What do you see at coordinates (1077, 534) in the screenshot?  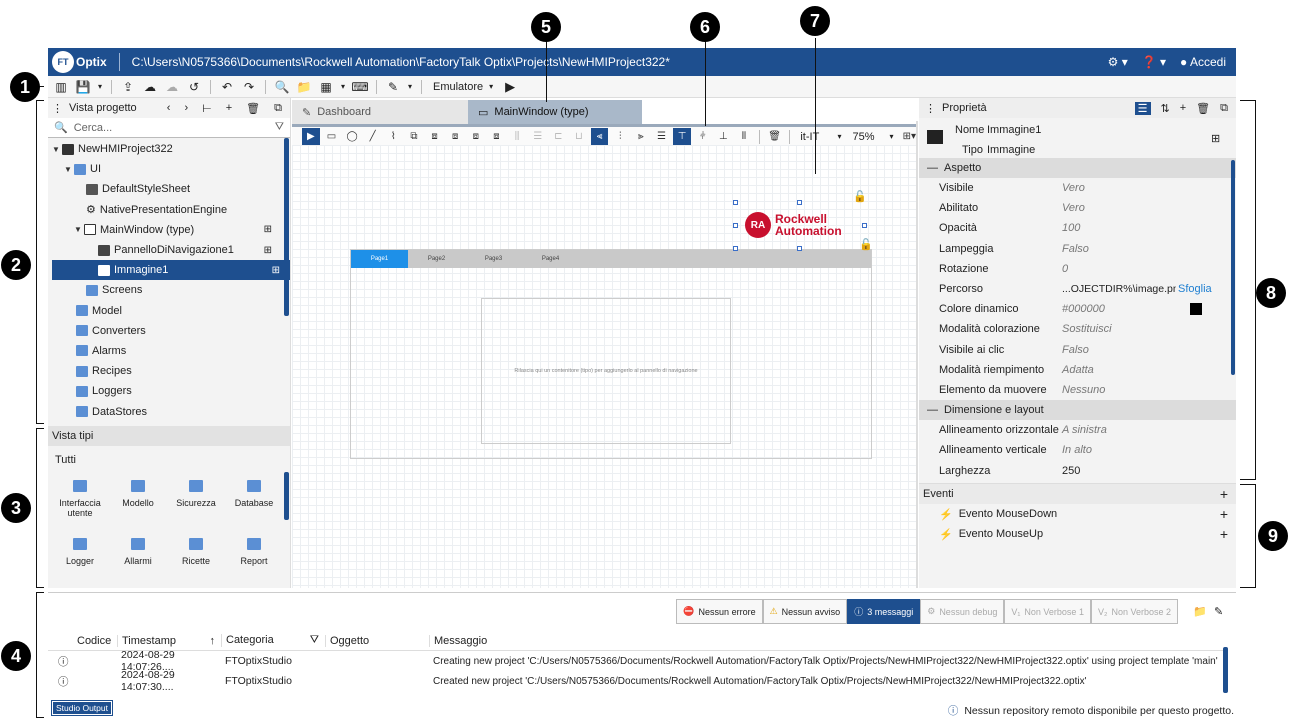 I see `event-row-mouseup: ⚡ Evento MouseUp +` at bounding box center [1077, 534].